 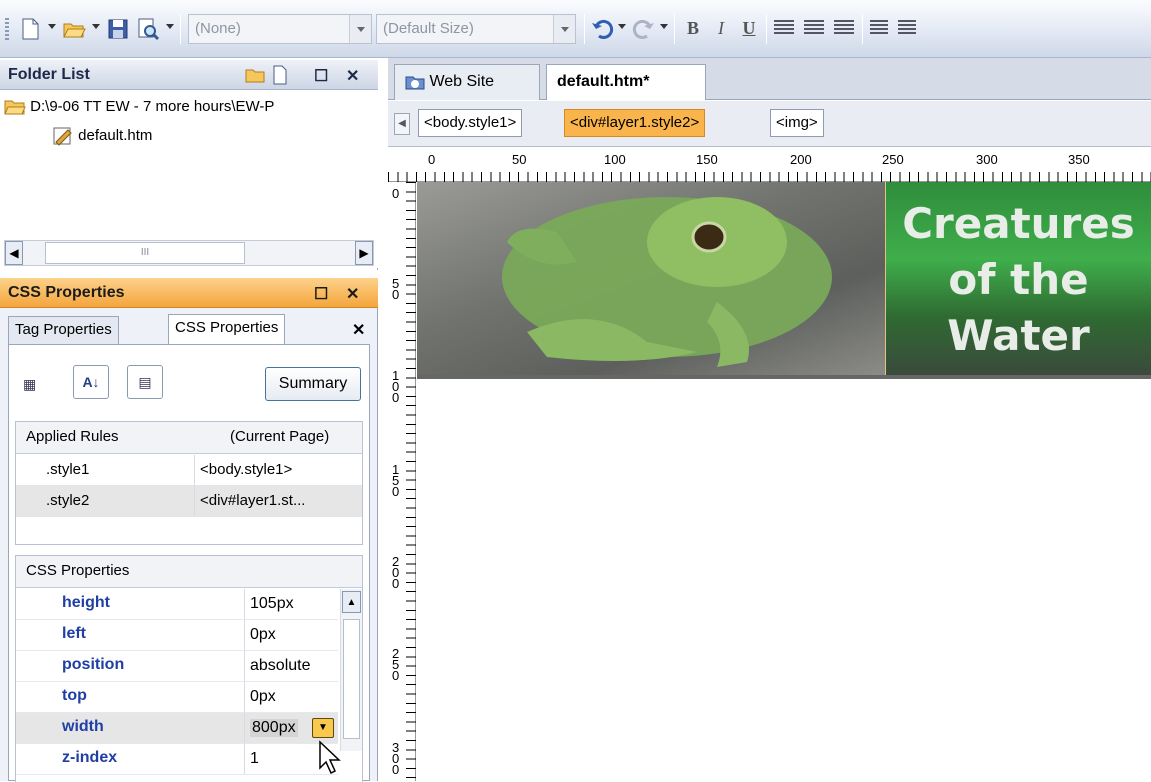 I want to click on redo-dropdown-arrow, so click(x=664, y=26).